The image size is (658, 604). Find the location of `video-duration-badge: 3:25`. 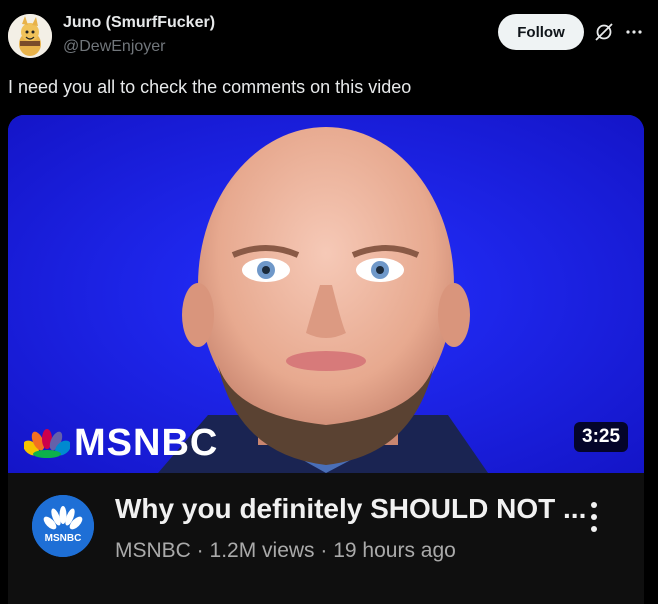

video-duration-badge: 3:25 is located at coordinates (601, 437).